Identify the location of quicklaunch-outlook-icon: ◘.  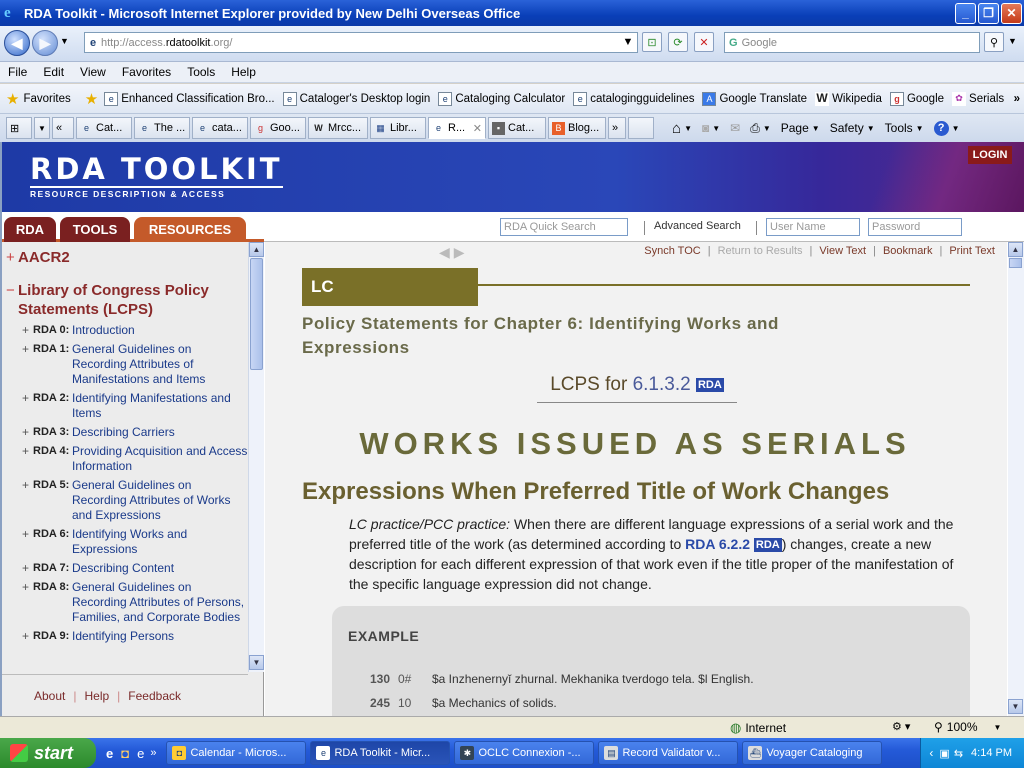
(125, 753).